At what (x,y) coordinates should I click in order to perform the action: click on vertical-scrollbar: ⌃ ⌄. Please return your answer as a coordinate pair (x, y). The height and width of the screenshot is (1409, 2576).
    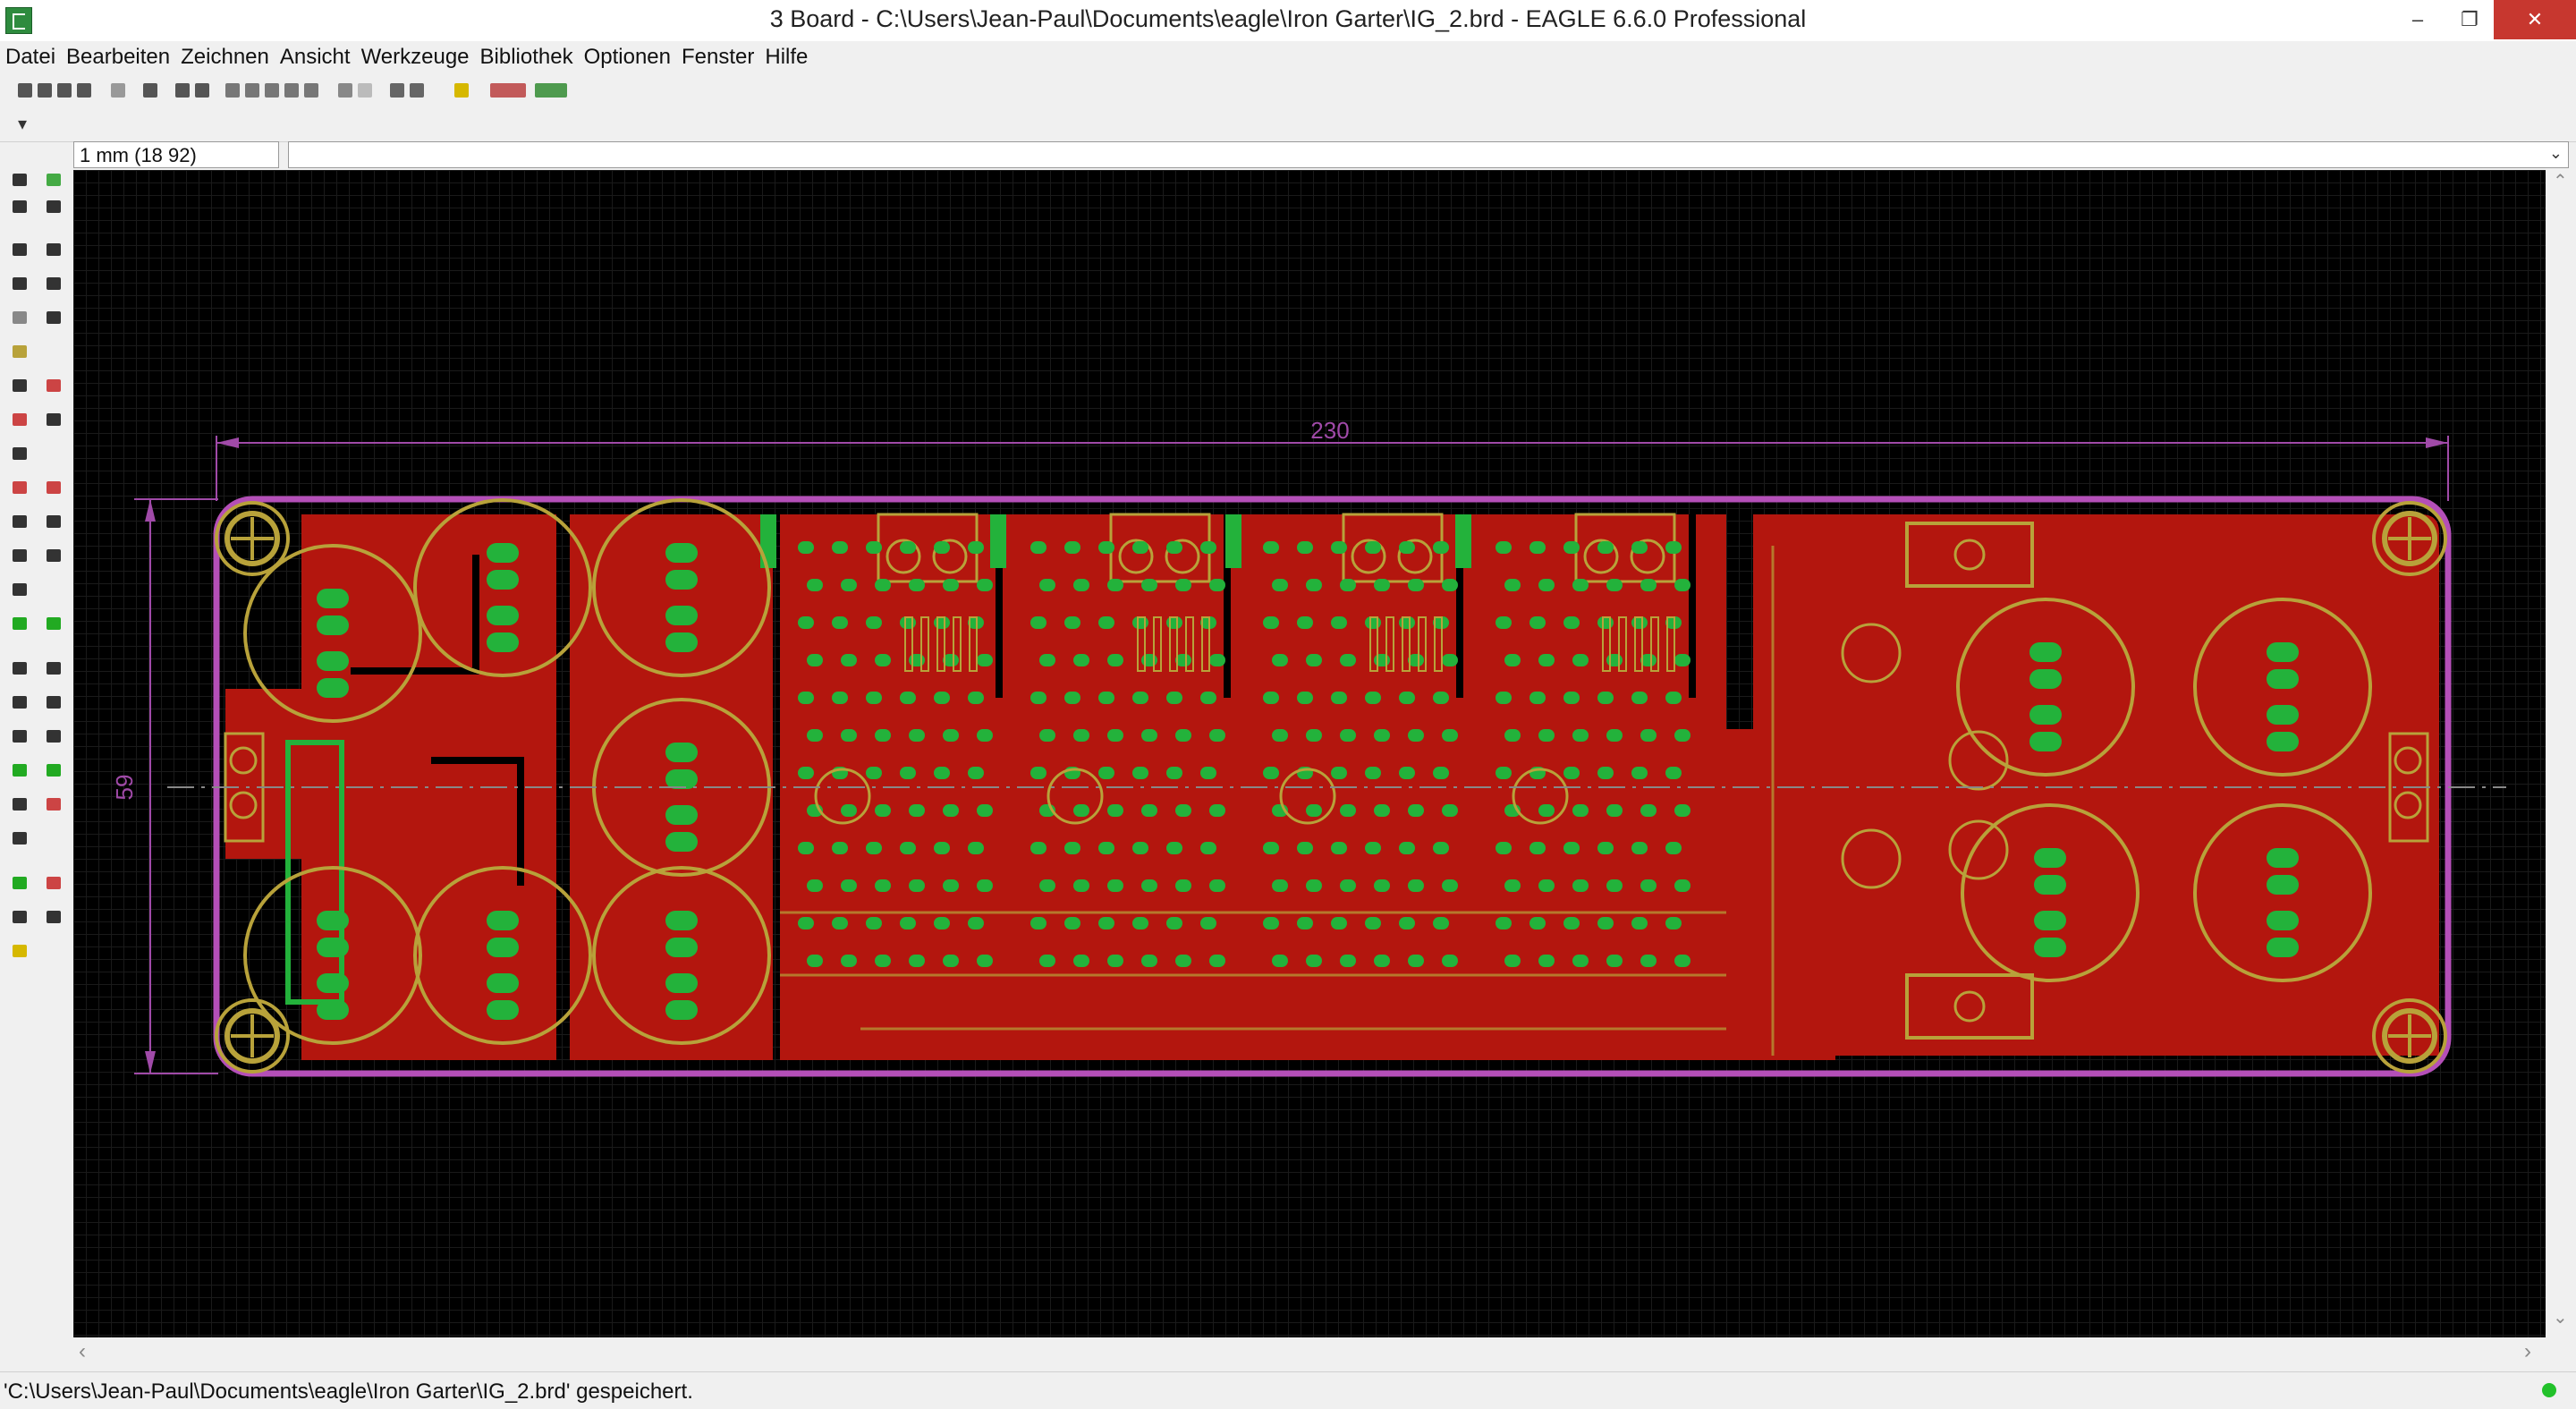
    Looking at the image, I should click on (2561, 753).